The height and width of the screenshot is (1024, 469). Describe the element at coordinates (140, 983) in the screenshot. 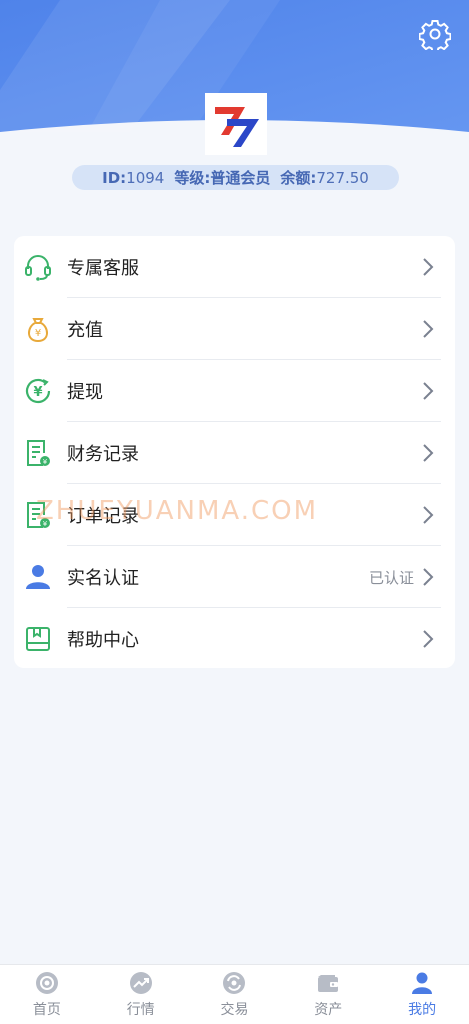

I see `market-icon` at that location.